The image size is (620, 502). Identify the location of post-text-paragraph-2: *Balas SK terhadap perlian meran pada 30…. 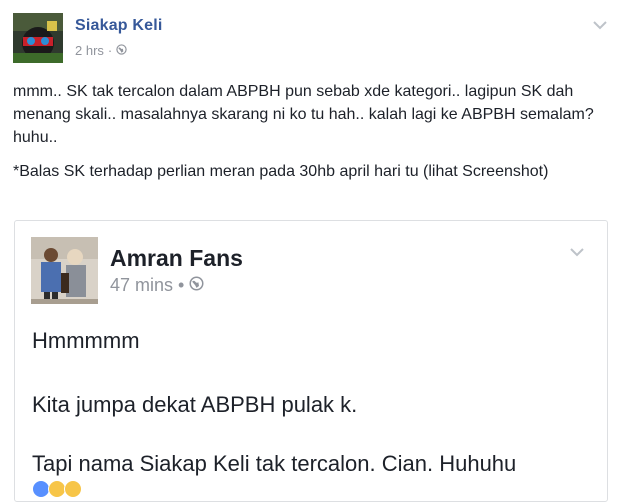
(281, 171).